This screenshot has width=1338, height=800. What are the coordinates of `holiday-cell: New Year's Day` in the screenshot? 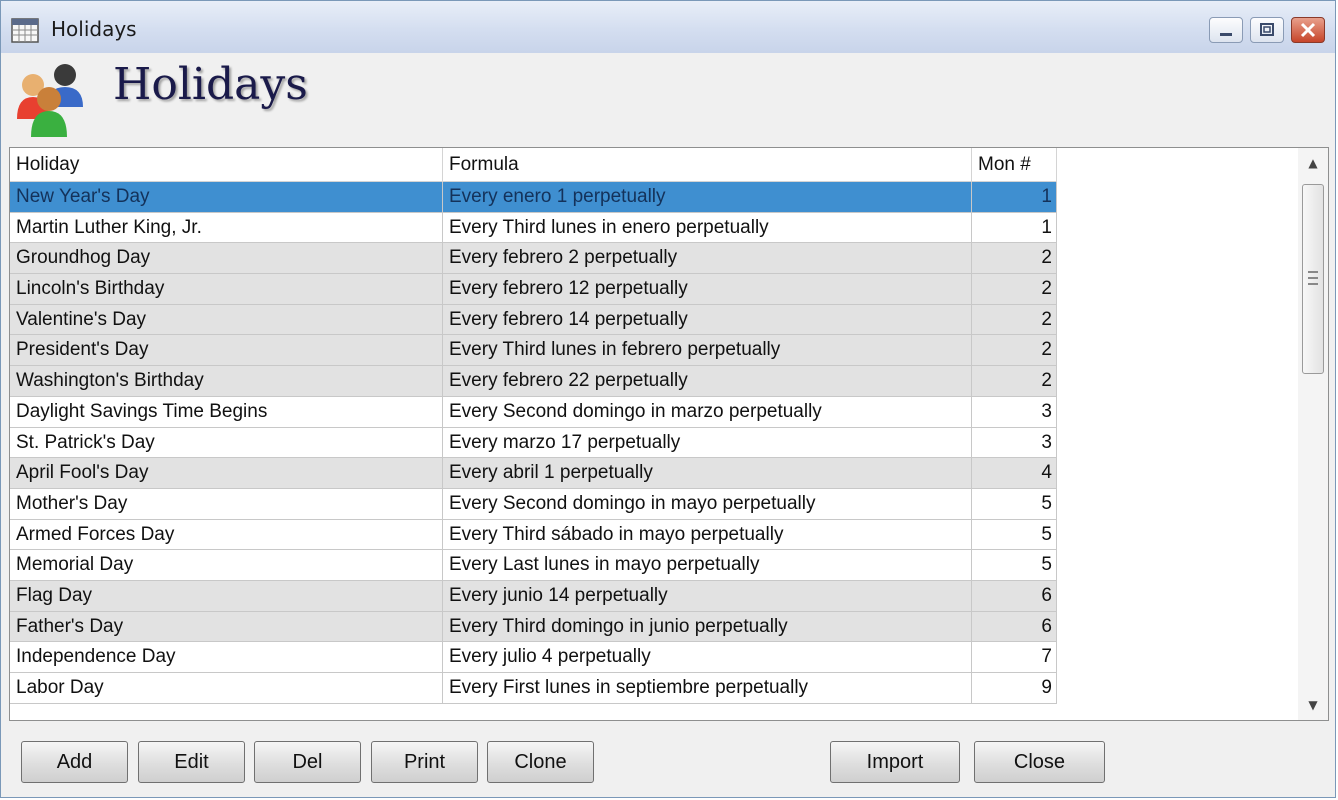 It's located at (226, 197).